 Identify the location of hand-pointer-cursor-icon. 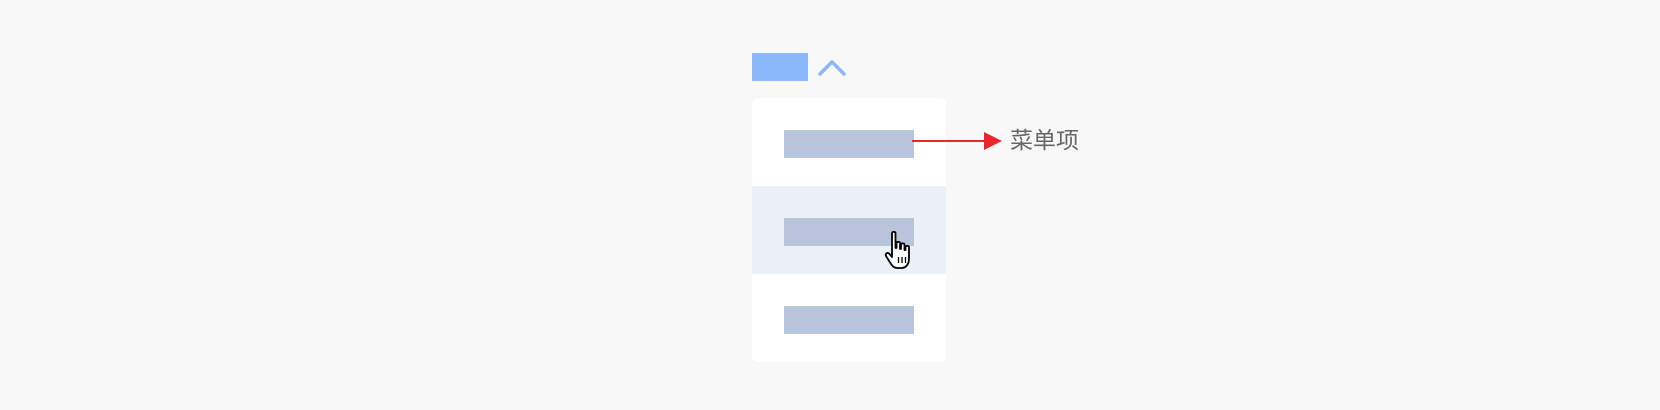
(897, 249).